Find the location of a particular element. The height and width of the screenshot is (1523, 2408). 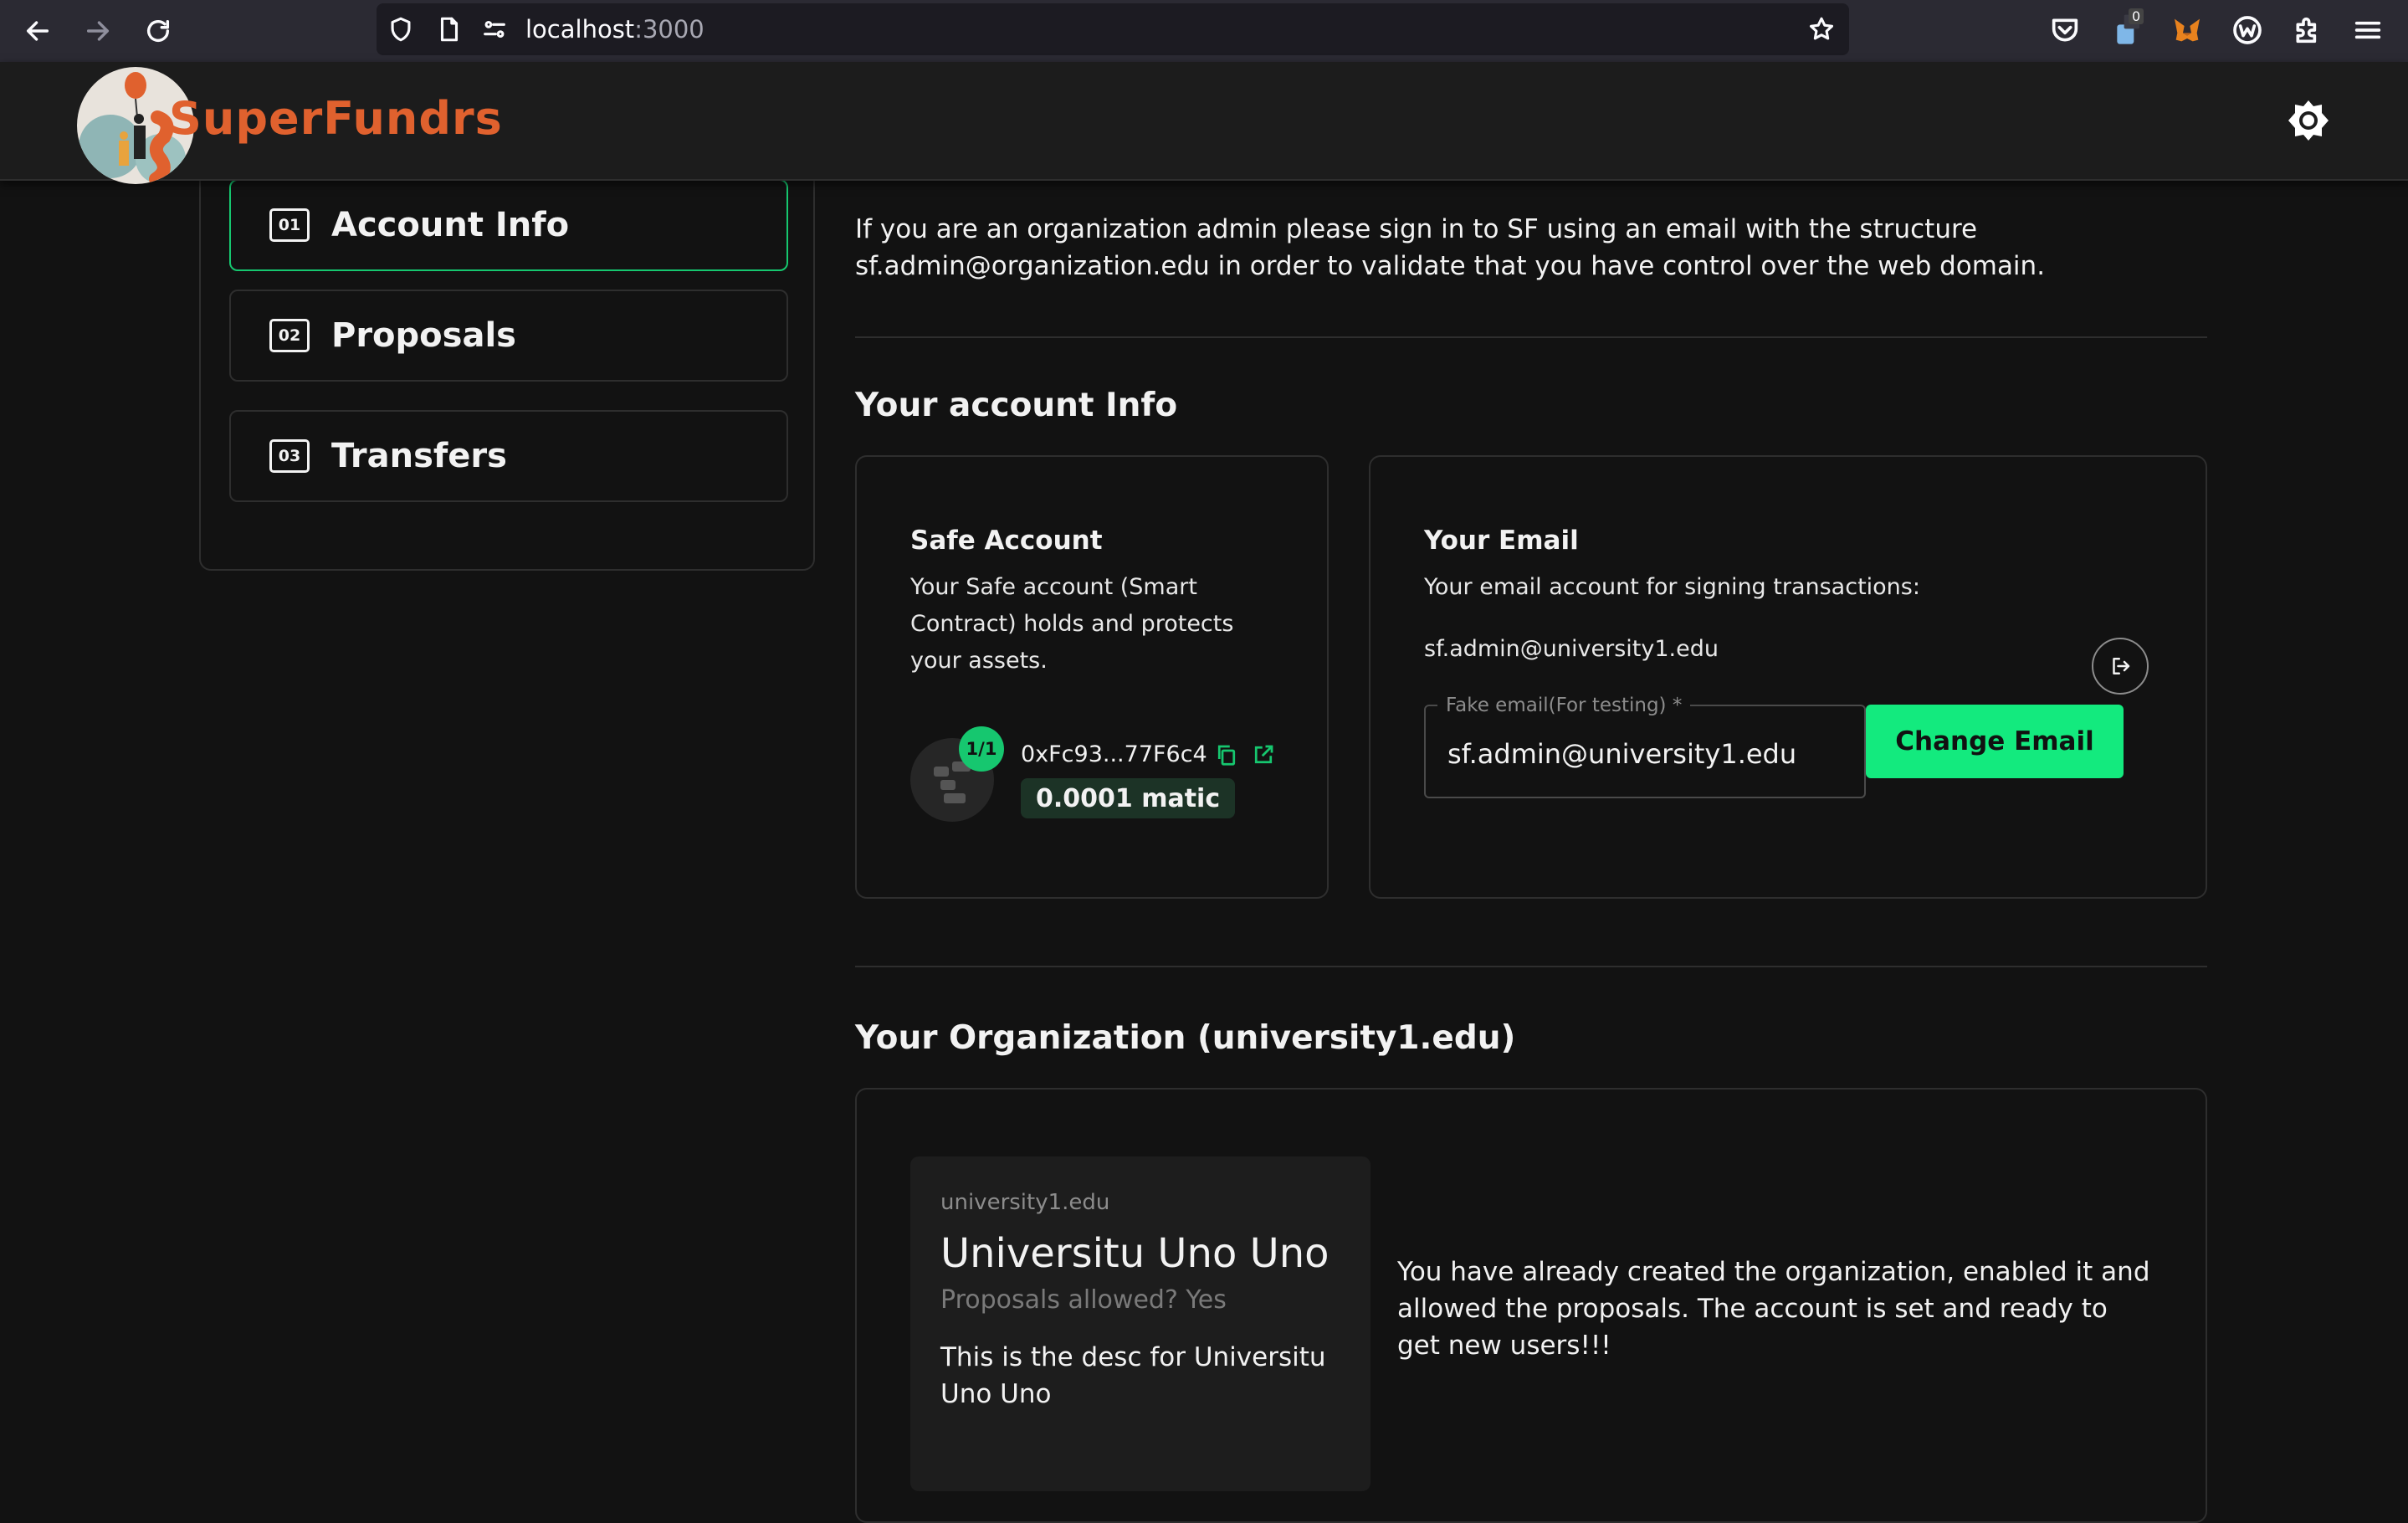

browser-toolbar: localhost:3000 0 is located at coordinates (1204, 31).